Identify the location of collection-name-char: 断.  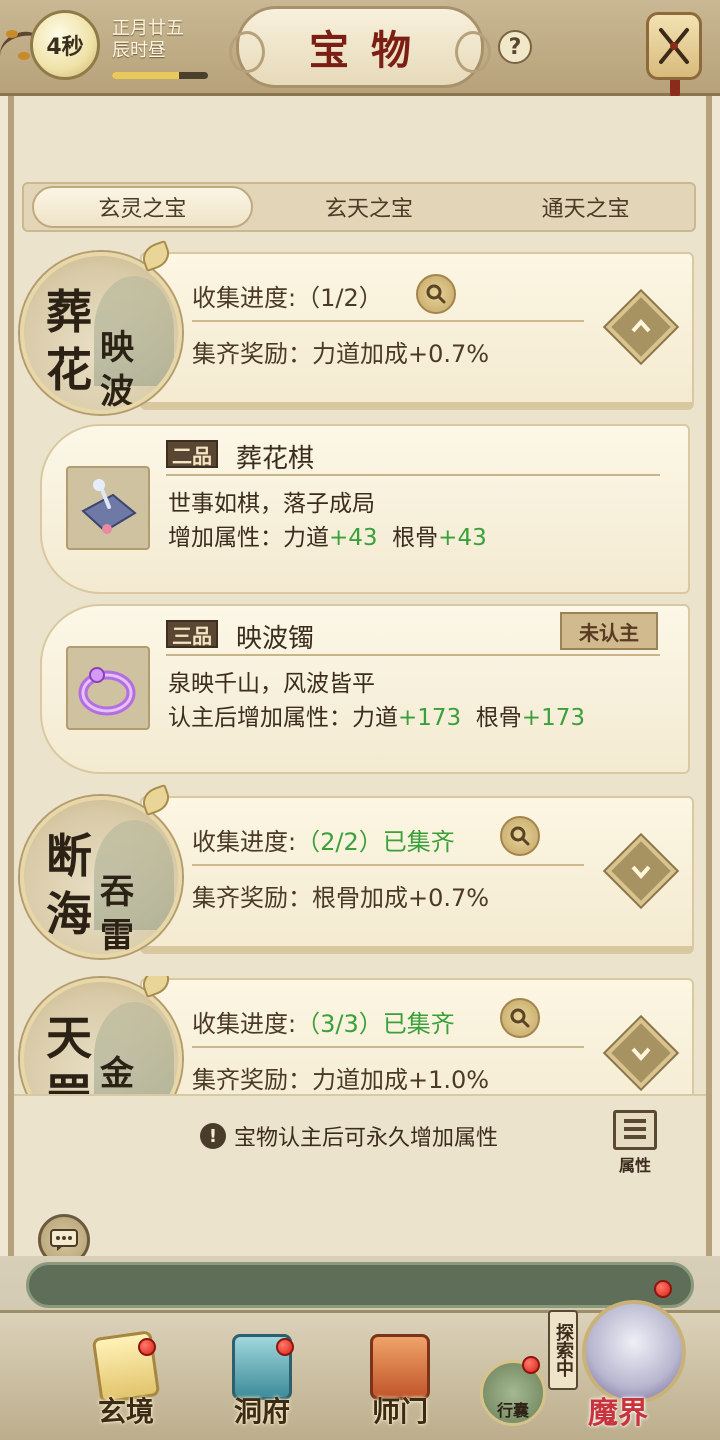
(69, 856).